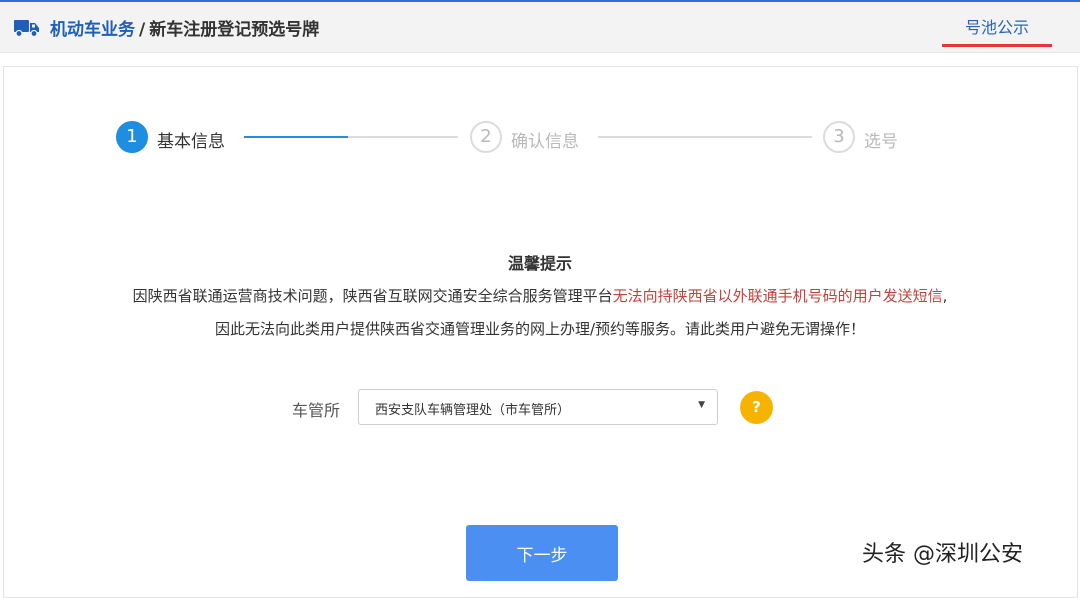 Image resolution: width=1080 pixels, height=598 pixels. What do you see at coordinates (542, 553) in the screenshot?
I see `next-step-button: 下一步` at bounding box center [542, 553].